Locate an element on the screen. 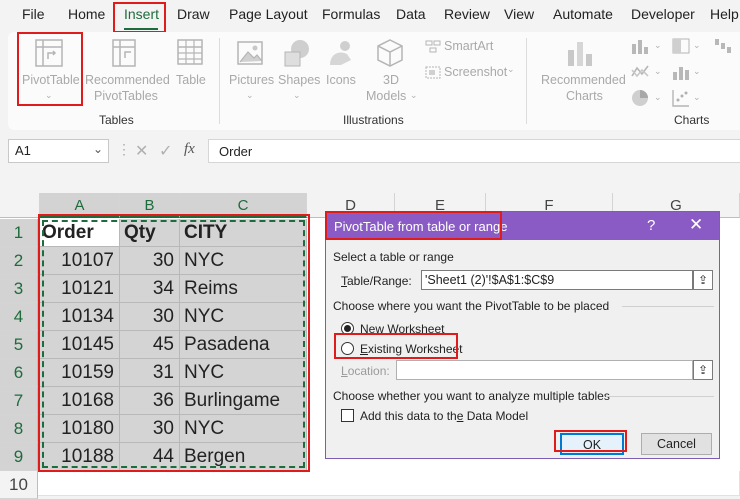 The image size is (740, 499). scatter-chart-icon is located at coordinates (680, 98).